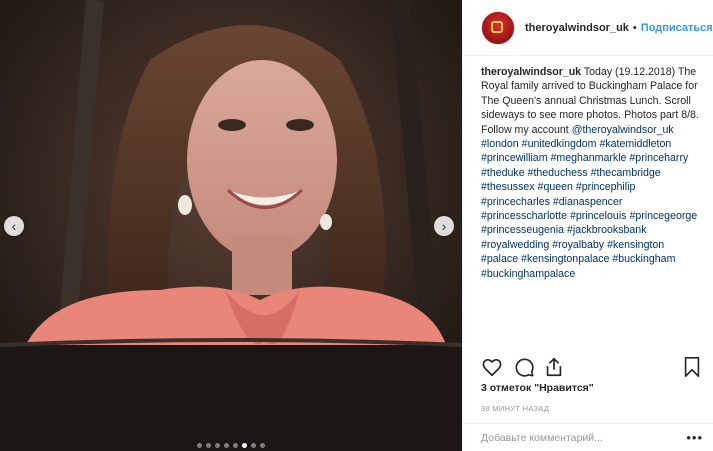 Image resolution: width=713 pixels, height=451 pixels. What do you see at coordinates (588, 202) in the screenshot?
I see `hashtag-link: #dianaspencer` at bounding box center [588, 202].